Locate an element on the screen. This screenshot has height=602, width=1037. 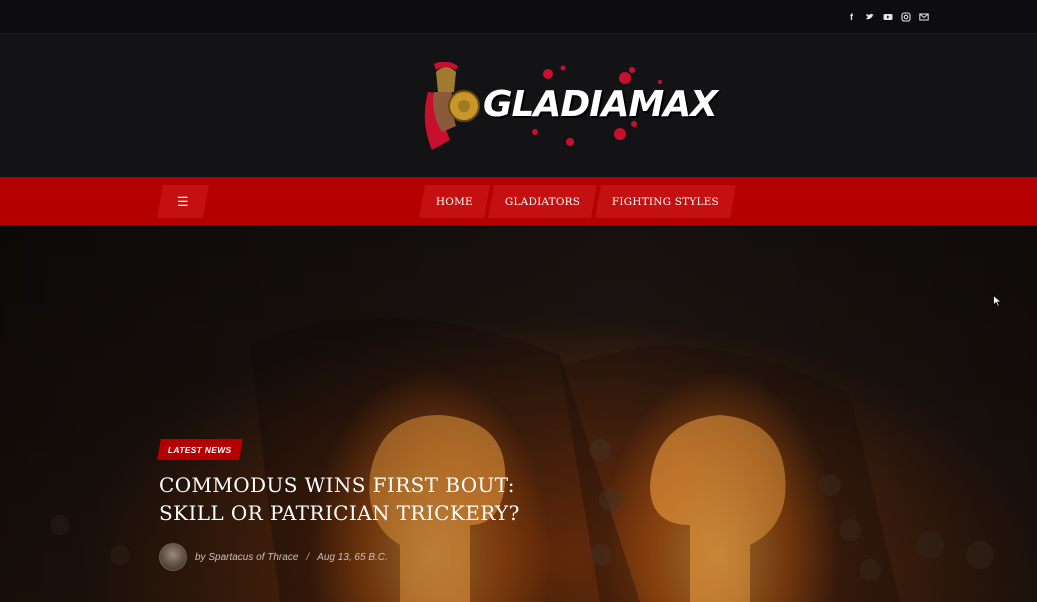
post-meta: by Spartacus of Thrace / Aug 13, 65 B.C. is located at coordinates (273, 557).